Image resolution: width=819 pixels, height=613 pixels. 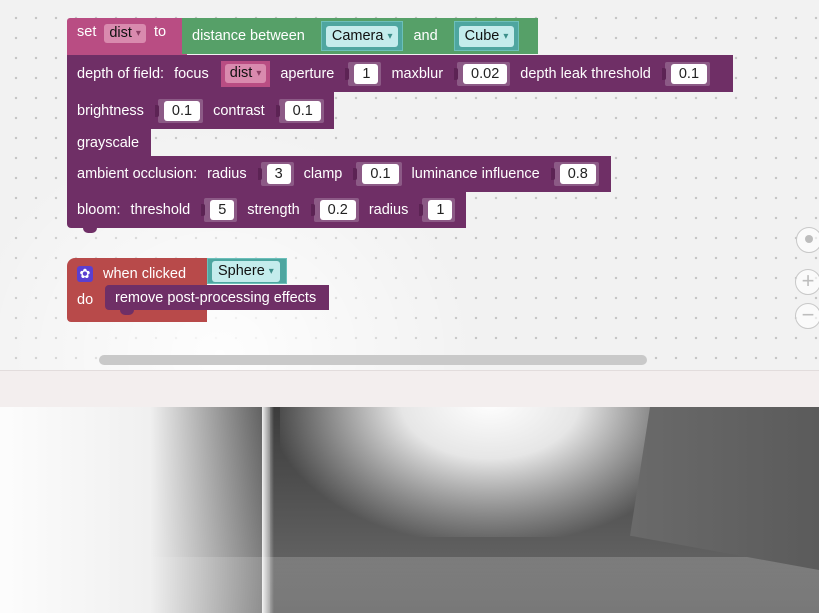 What do you see at coordinates (307, 73) in the screenshot?
I see `aperture-label: aperture` at bounding box center [307, 73].